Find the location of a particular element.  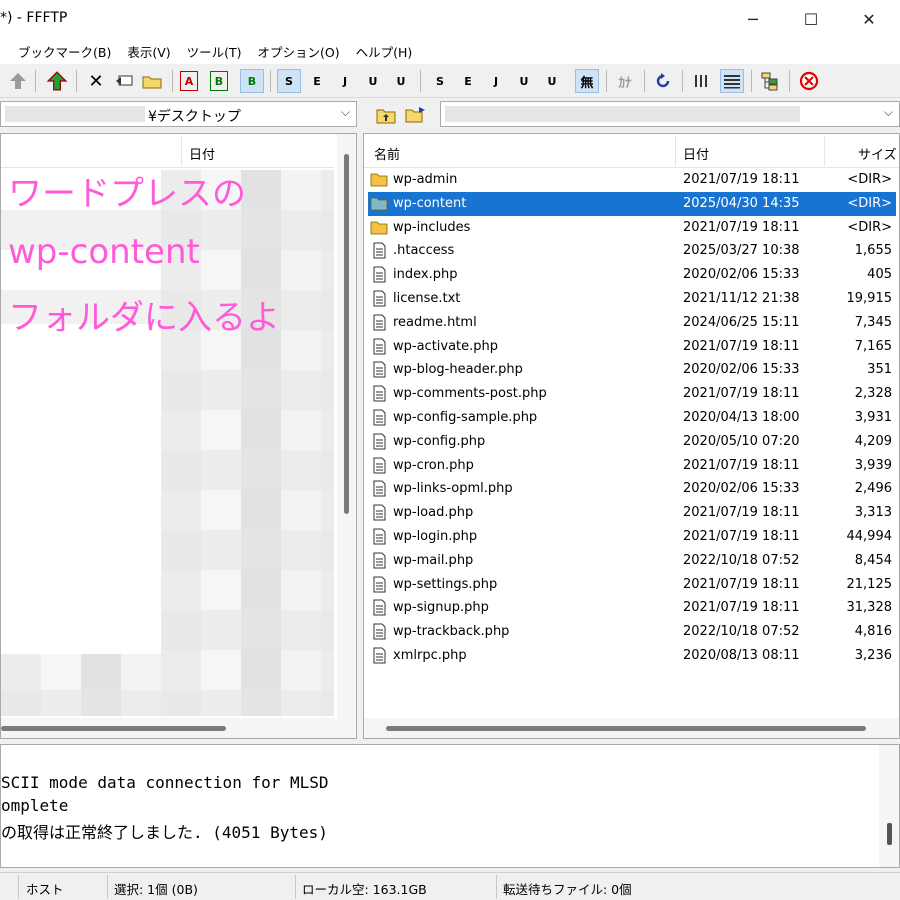

local-column-date: 日付 is located at coordinates (202, 153).